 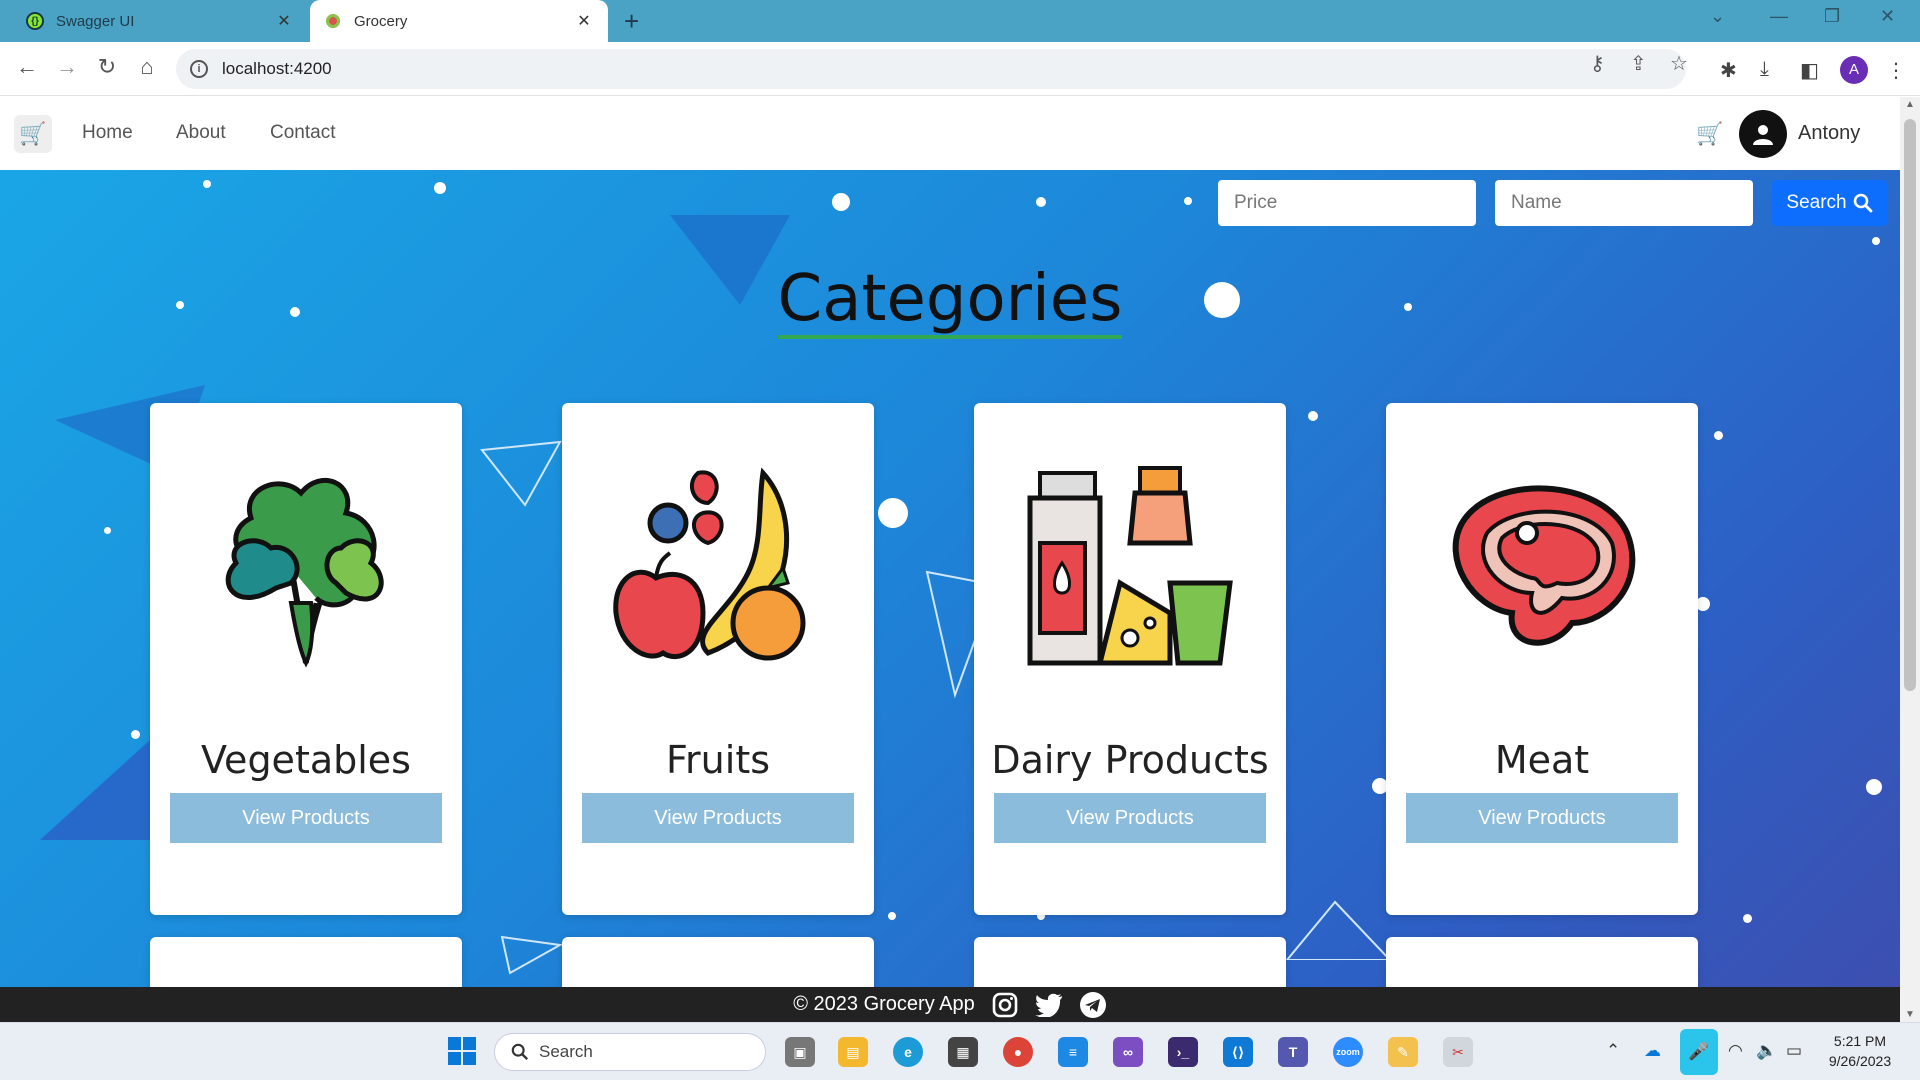 I want to click on taskbar-clock: 5:21 PM 9/26/2023, so click(x=1860, y=1051).